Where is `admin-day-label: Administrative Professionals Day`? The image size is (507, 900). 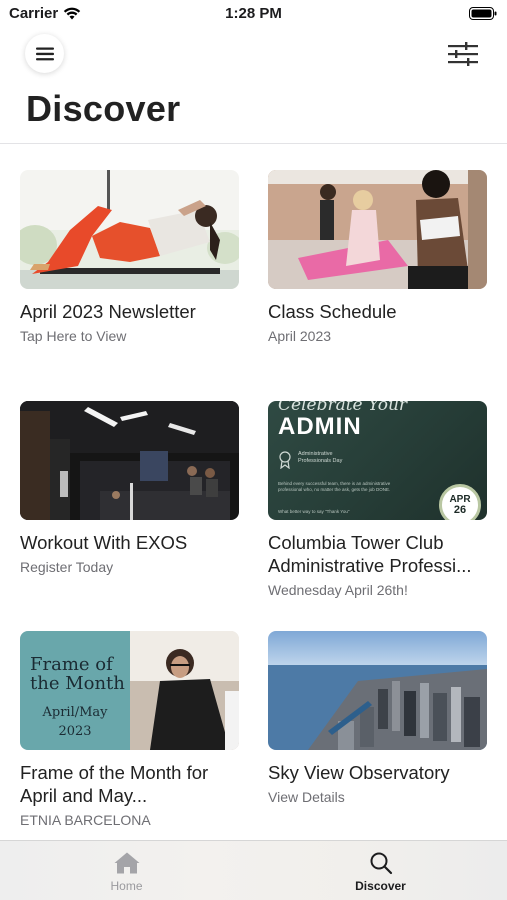 admin-day-label: Administrative Professionals Day is located at coordinates (320, 457).